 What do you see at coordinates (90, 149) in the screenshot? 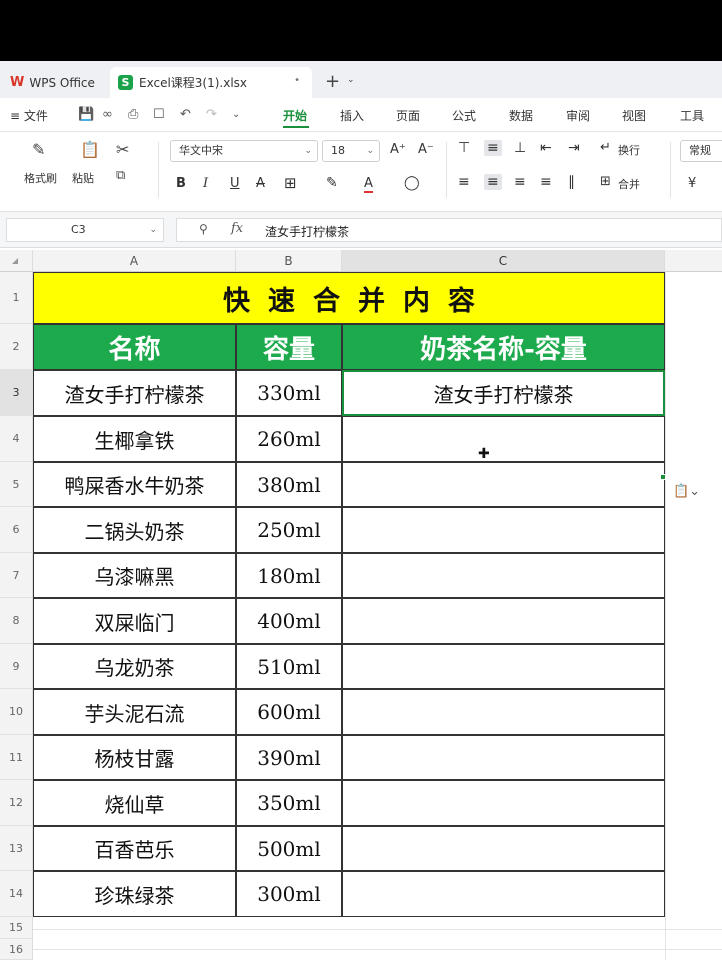
I see `paste-icon: 📋` at bounding box center [90, 149].